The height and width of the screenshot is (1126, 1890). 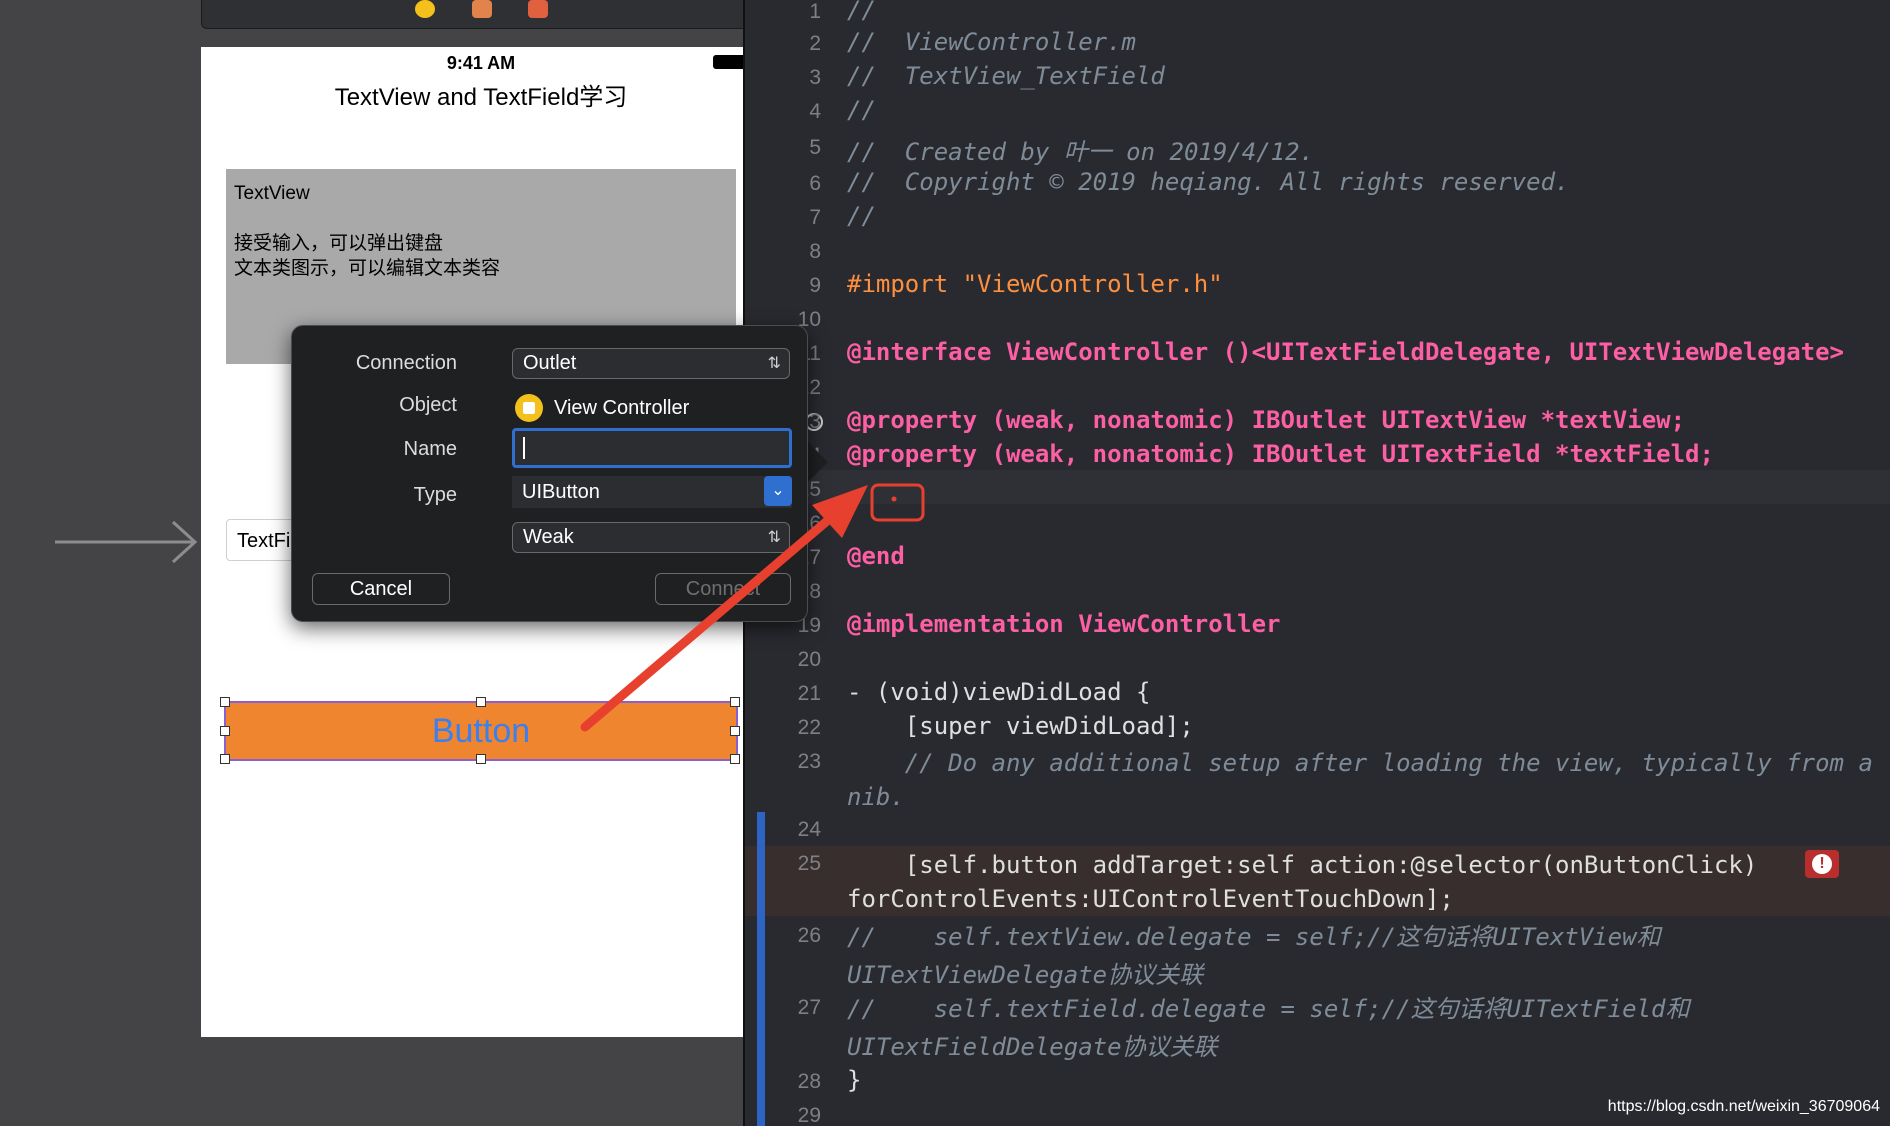 I want to click on line-number: 3, so click(x=815, y=77).